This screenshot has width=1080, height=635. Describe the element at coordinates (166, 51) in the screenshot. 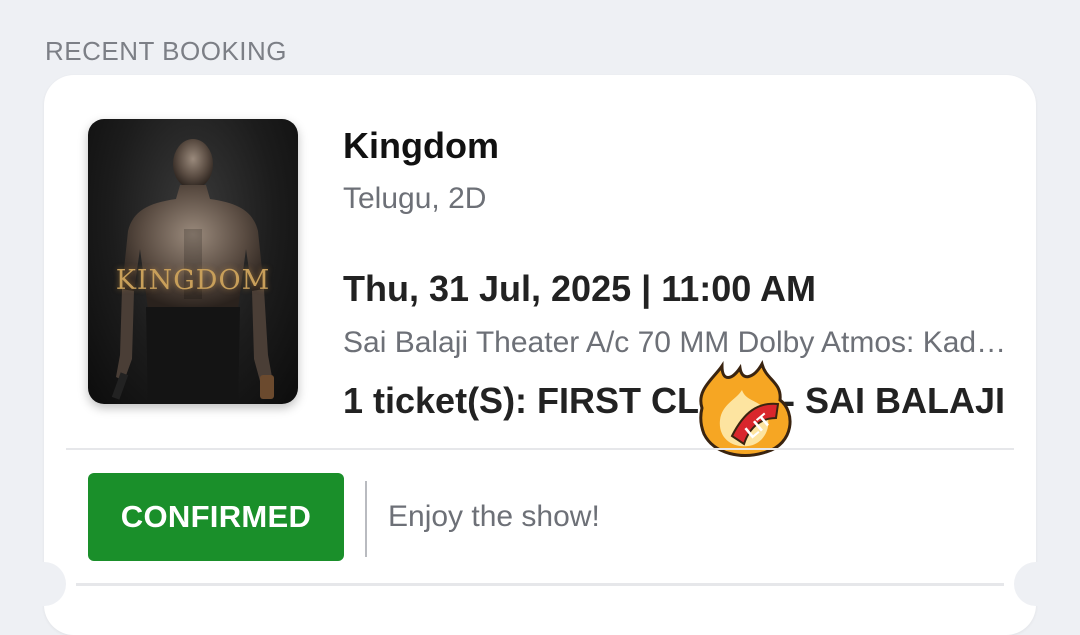

I see `section-title: RECENT BOOKING` at that location.